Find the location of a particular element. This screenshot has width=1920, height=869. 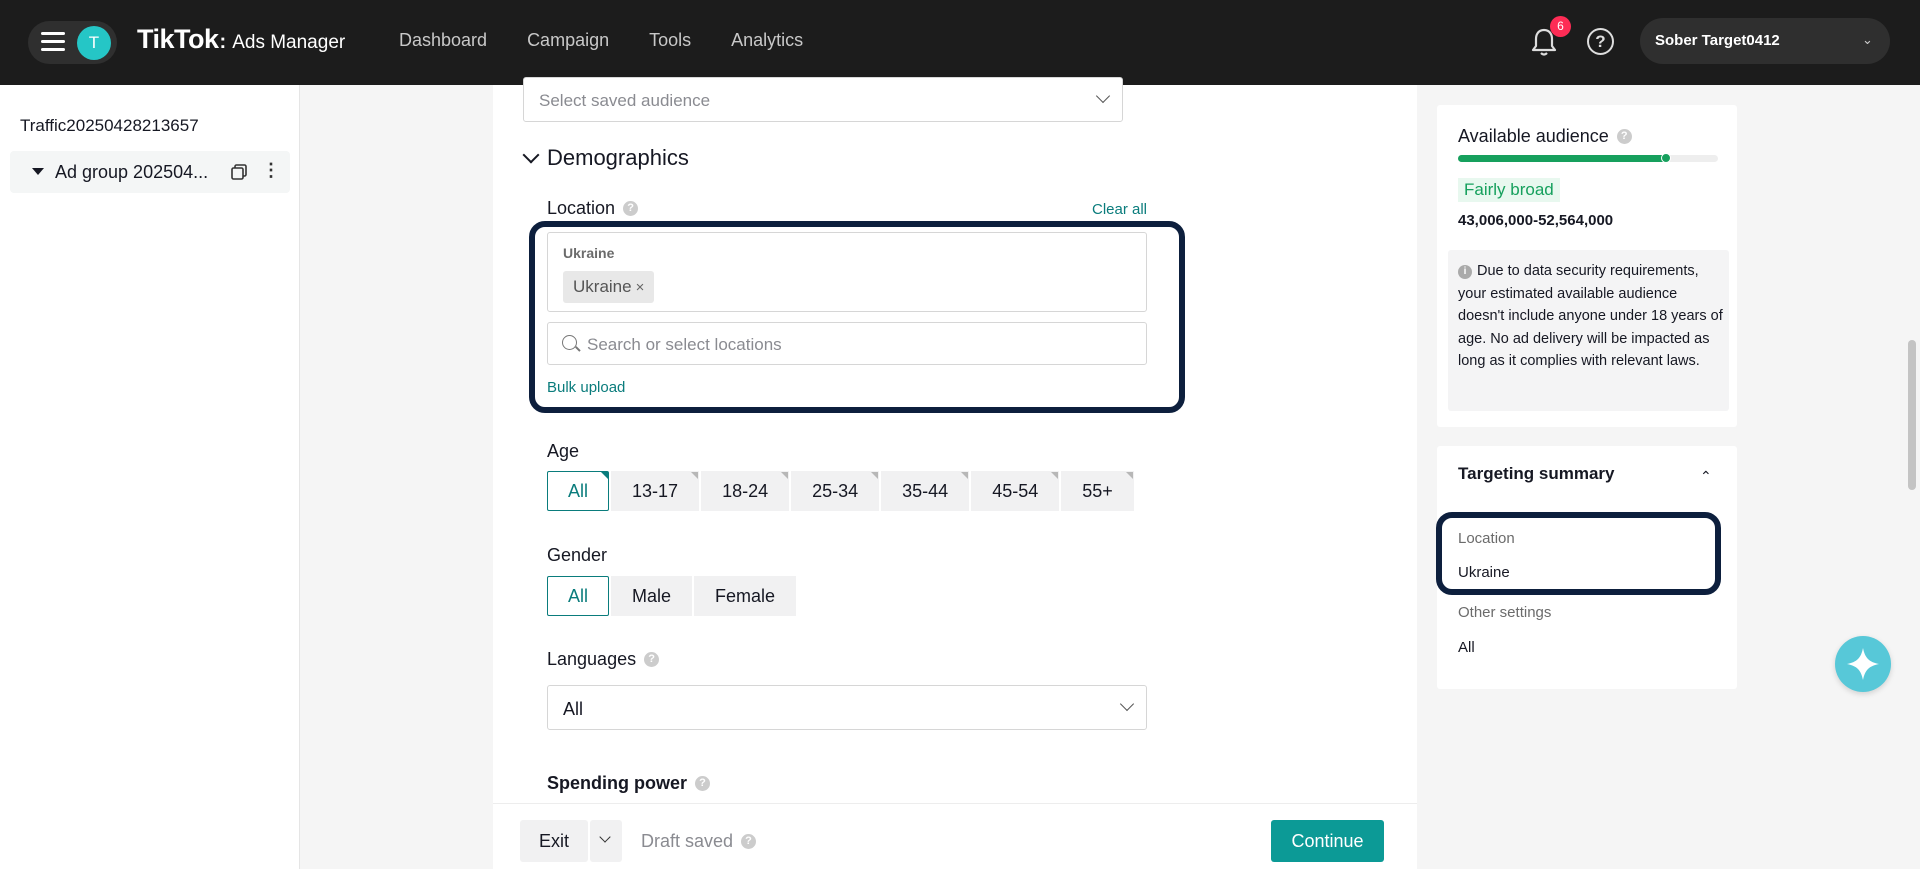

summary-location-value: Ukraine is located at coordinates (1484, 572).